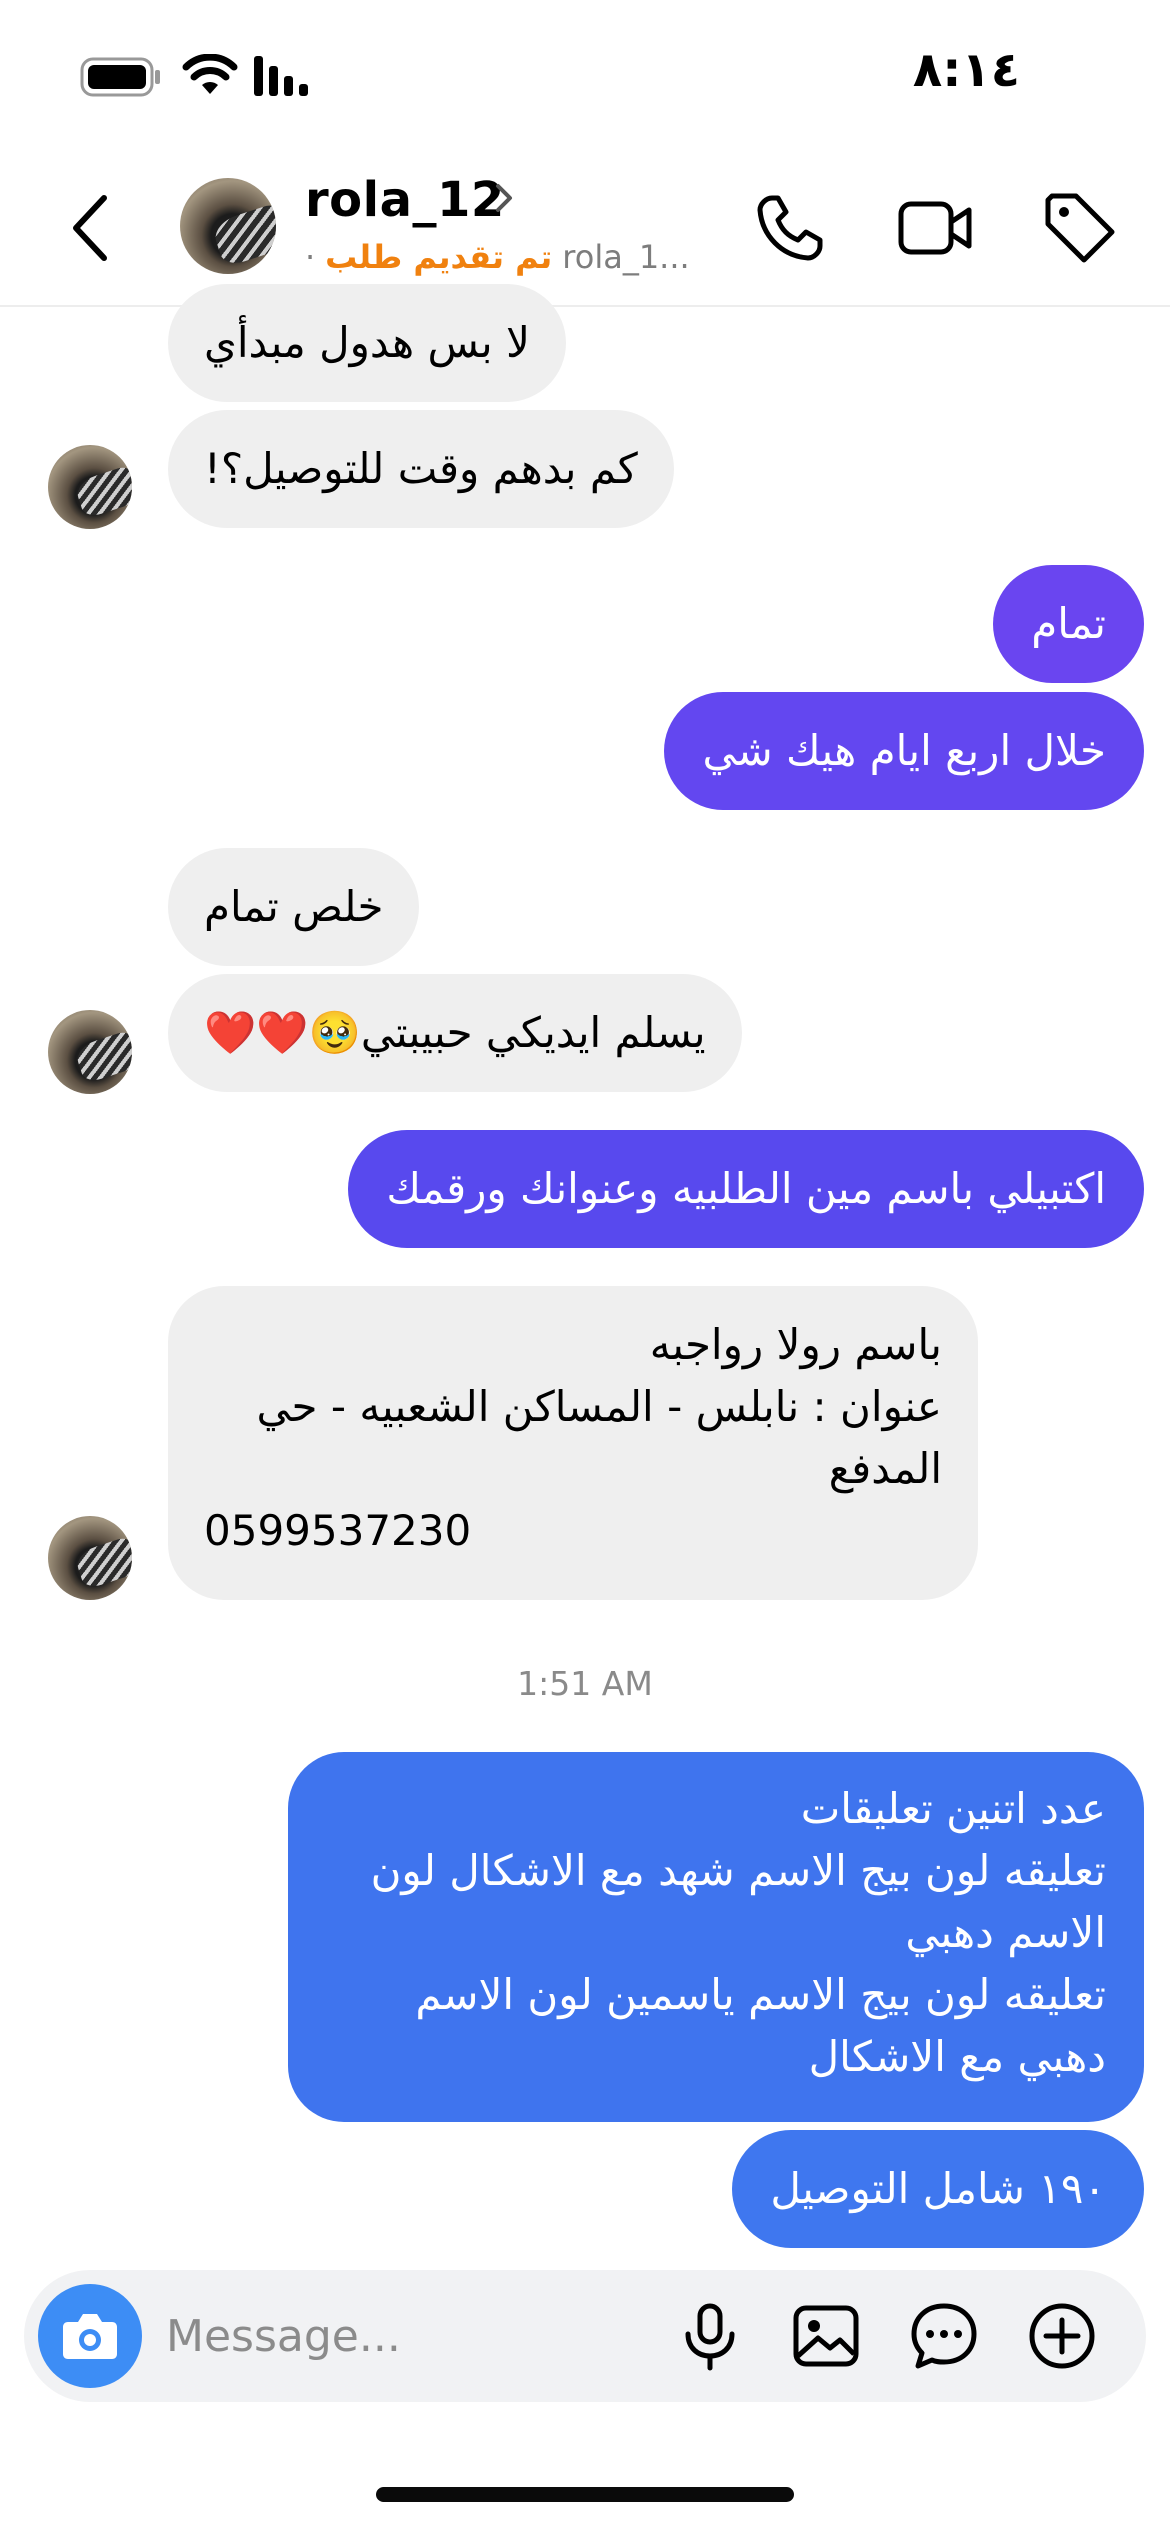 The width and height of the screenshot is (1170, 2532). Describe the element at coordinates (585, 1683) in the screenshot. I see `message-timestamp: 1:51 AM` at that location.